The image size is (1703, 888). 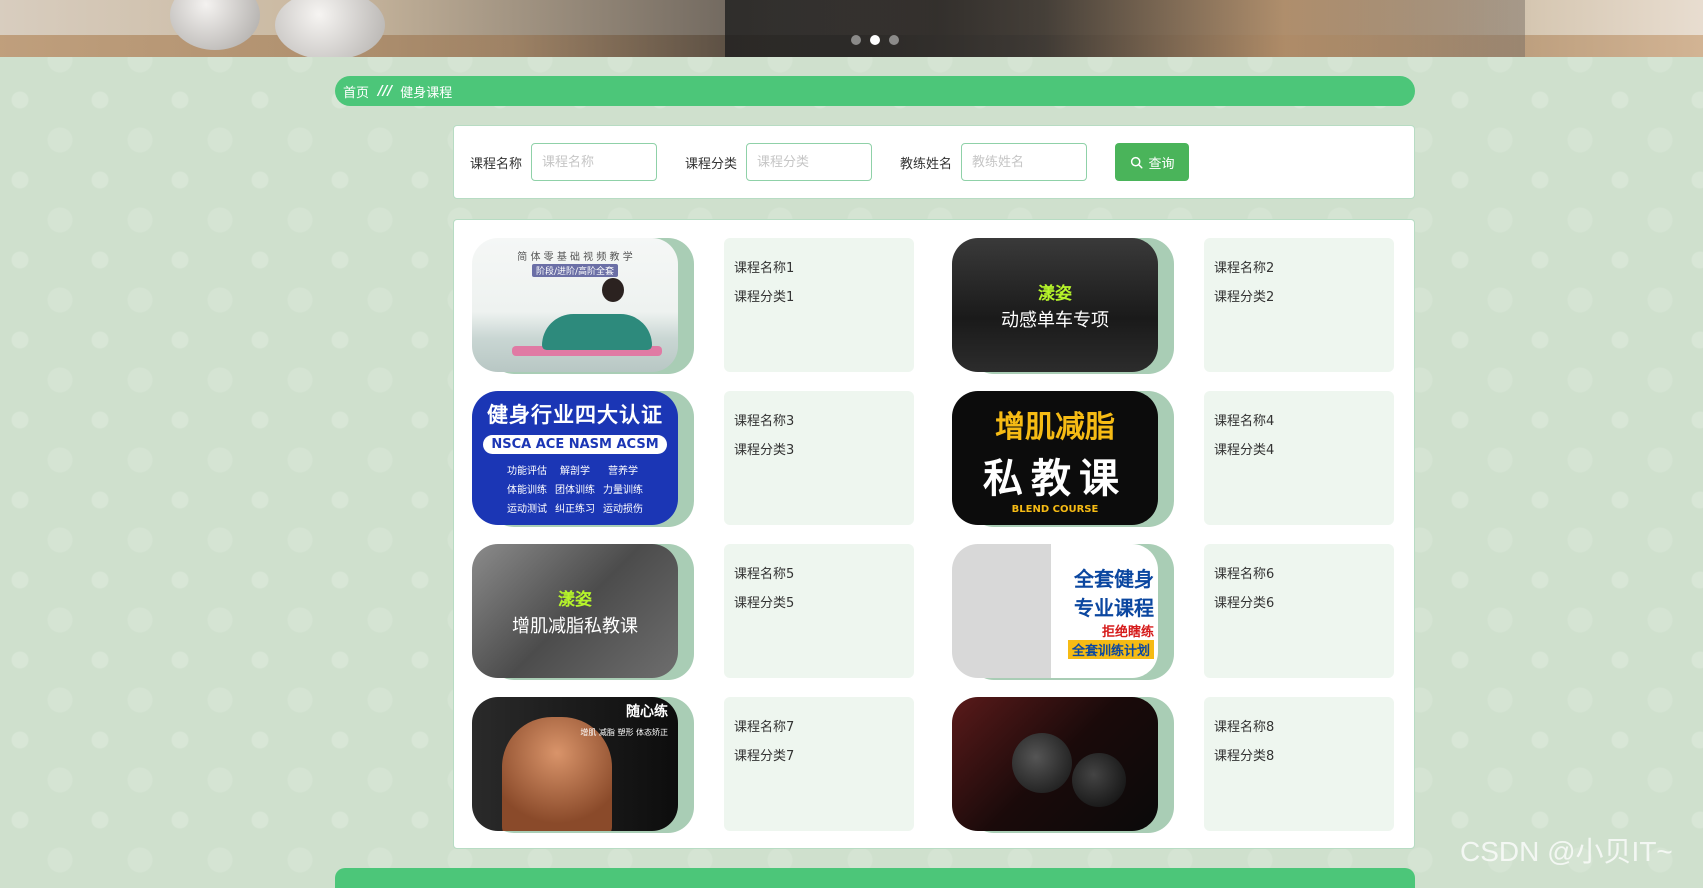 What do you see at coordinates (575, 509) in the screenshot?
I see `image-topic: 纠正练习` at bounding box center [575, 509].